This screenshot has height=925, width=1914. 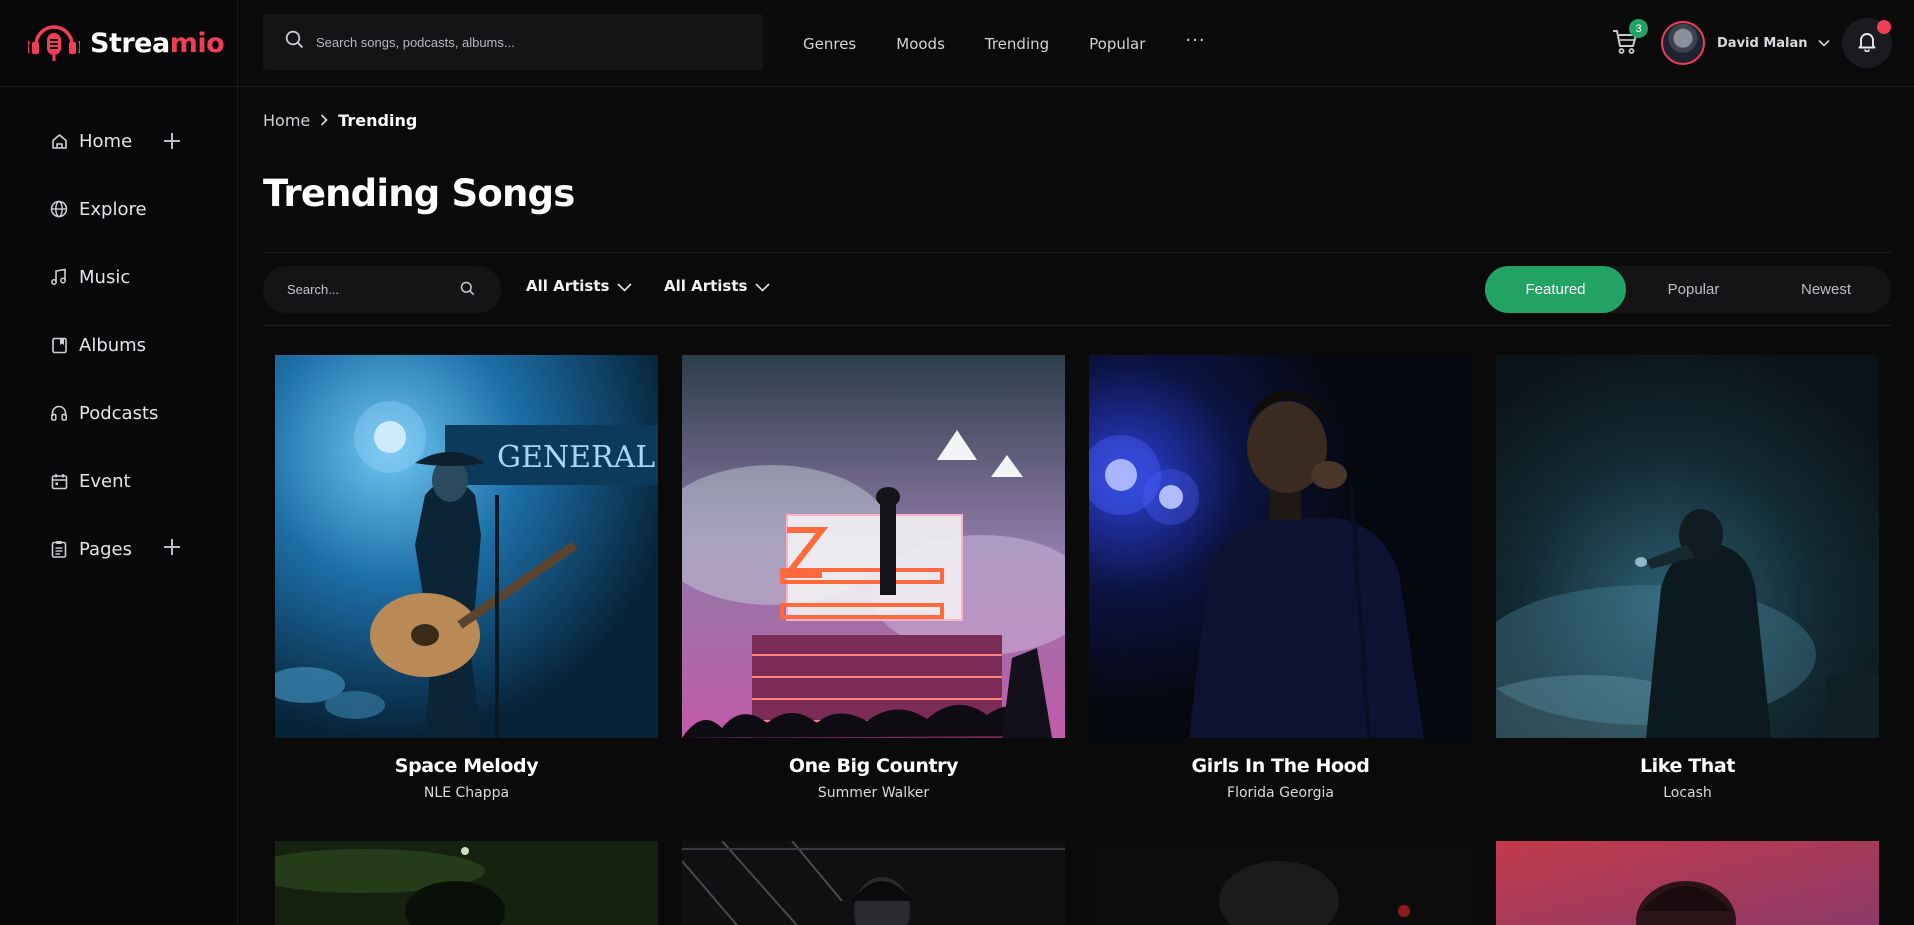 What do you see at coordinates (1683, 43) in the screenshot?
I see `avatar` at bounding box center [1683, 43].